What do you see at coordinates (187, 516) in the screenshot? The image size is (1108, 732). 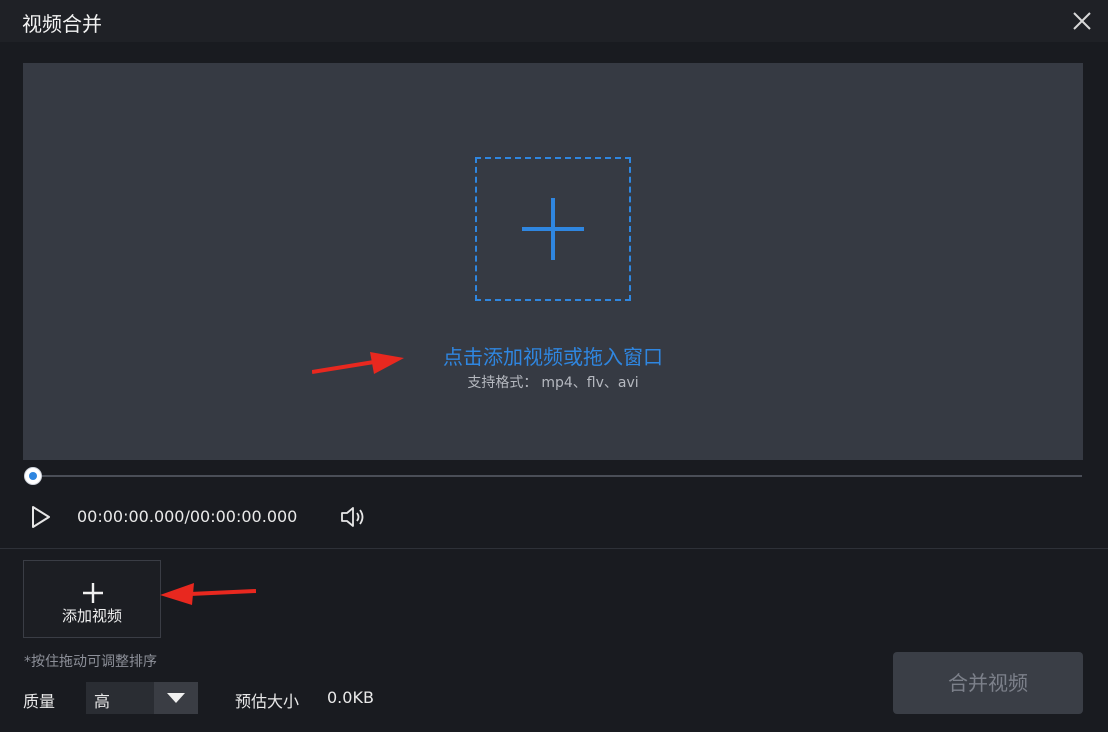 I see `timecode: 00:00:00.000/00:00:00.000` at bounding box center [187, 516].